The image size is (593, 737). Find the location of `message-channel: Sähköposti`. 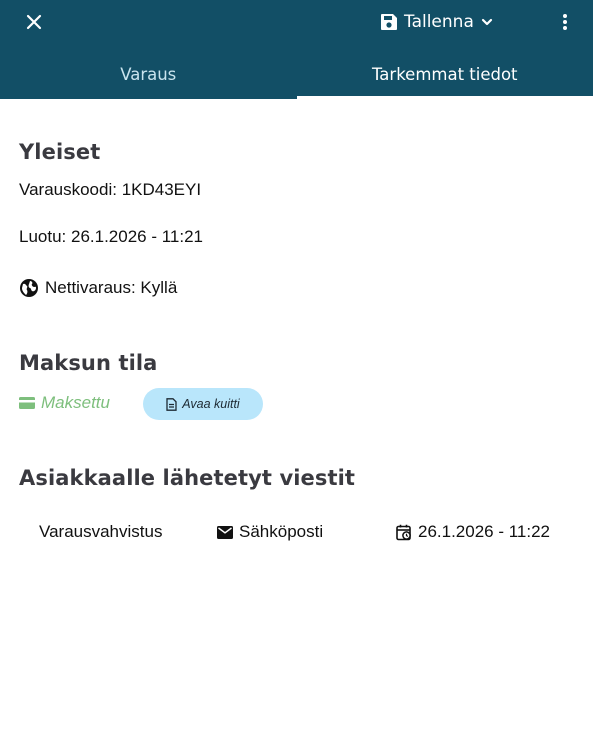

message-channel: Sähköposti is located at coordinates (270, 532).